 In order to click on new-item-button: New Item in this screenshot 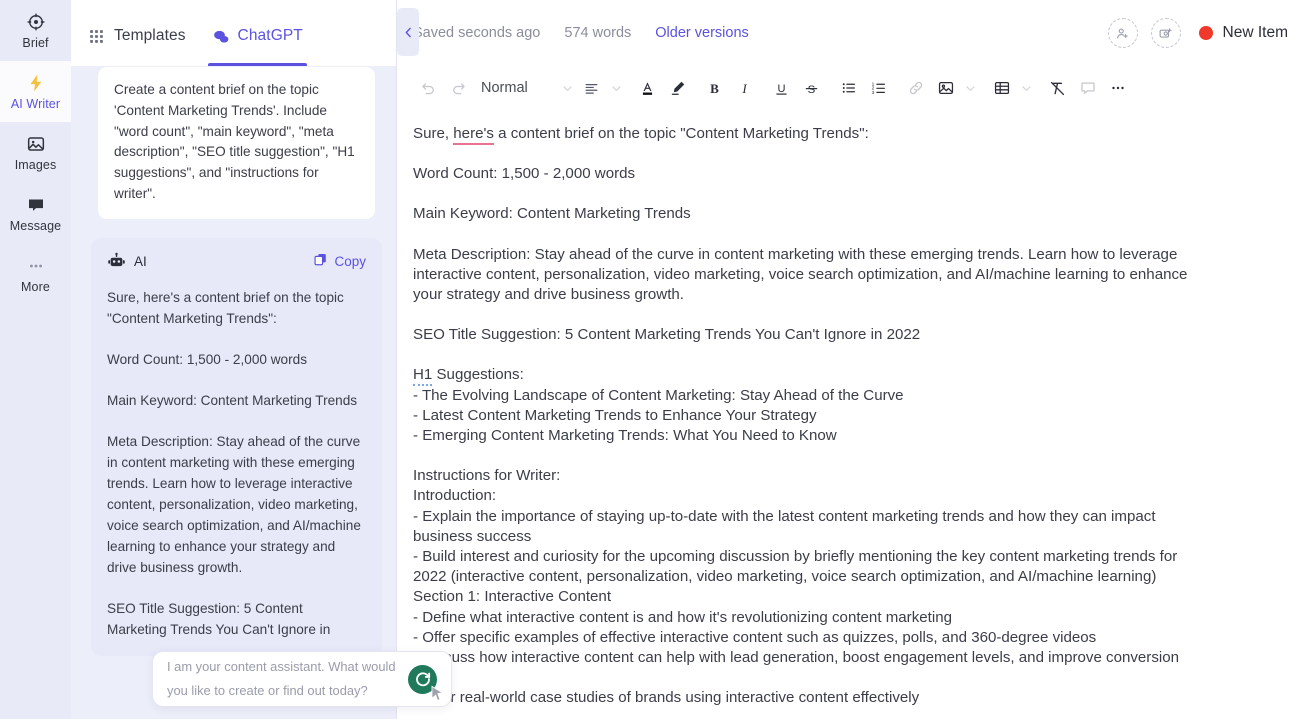, I will do `click(1243, 33)`.